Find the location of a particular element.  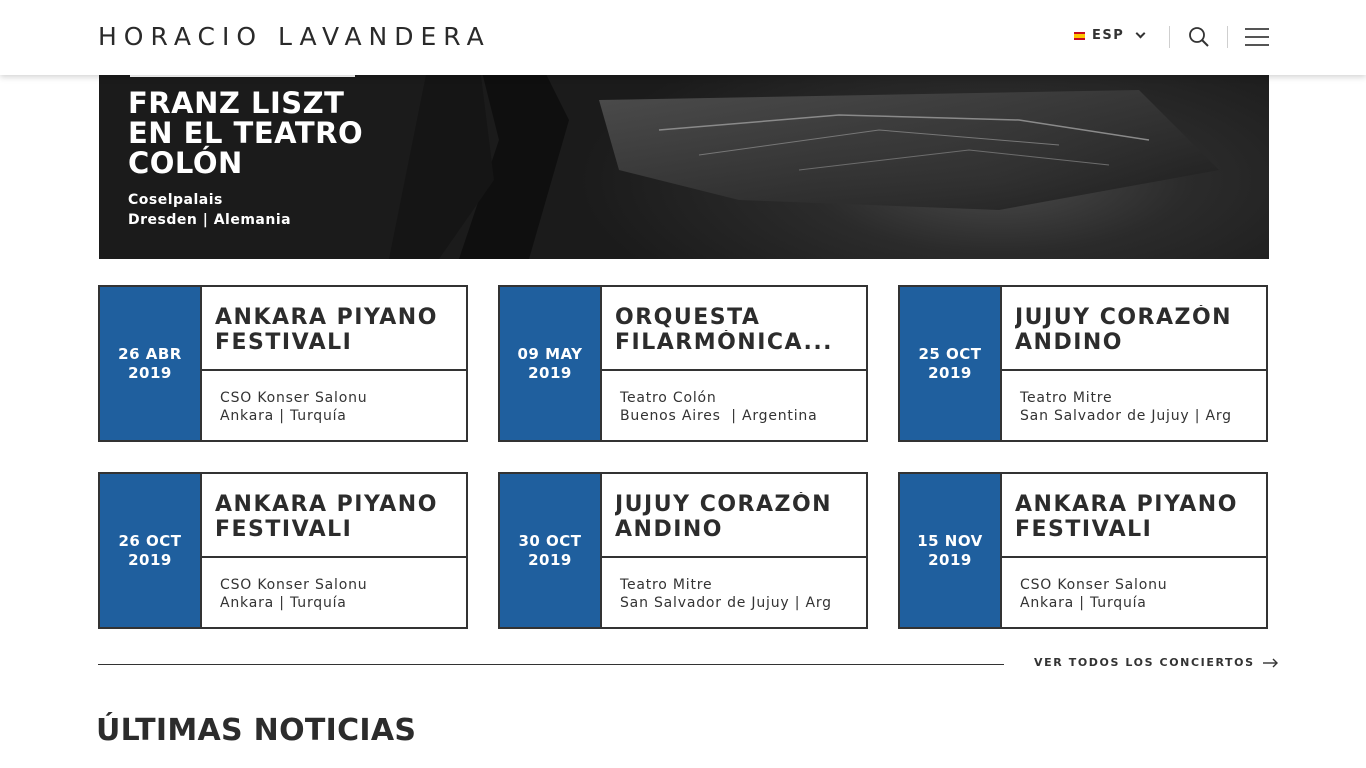

concert-date: 25 OCT 2019 is located at coordinates (951, 363).